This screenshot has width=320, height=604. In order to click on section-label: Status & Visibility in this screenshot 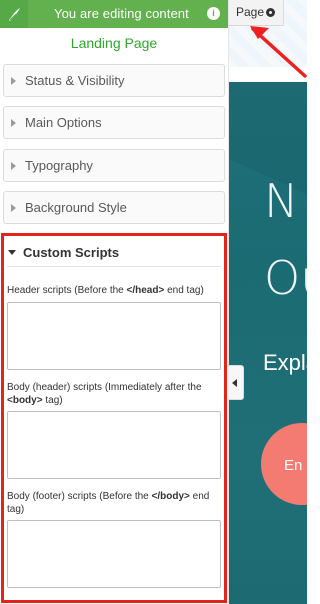, I will do `click(75, 80)`.